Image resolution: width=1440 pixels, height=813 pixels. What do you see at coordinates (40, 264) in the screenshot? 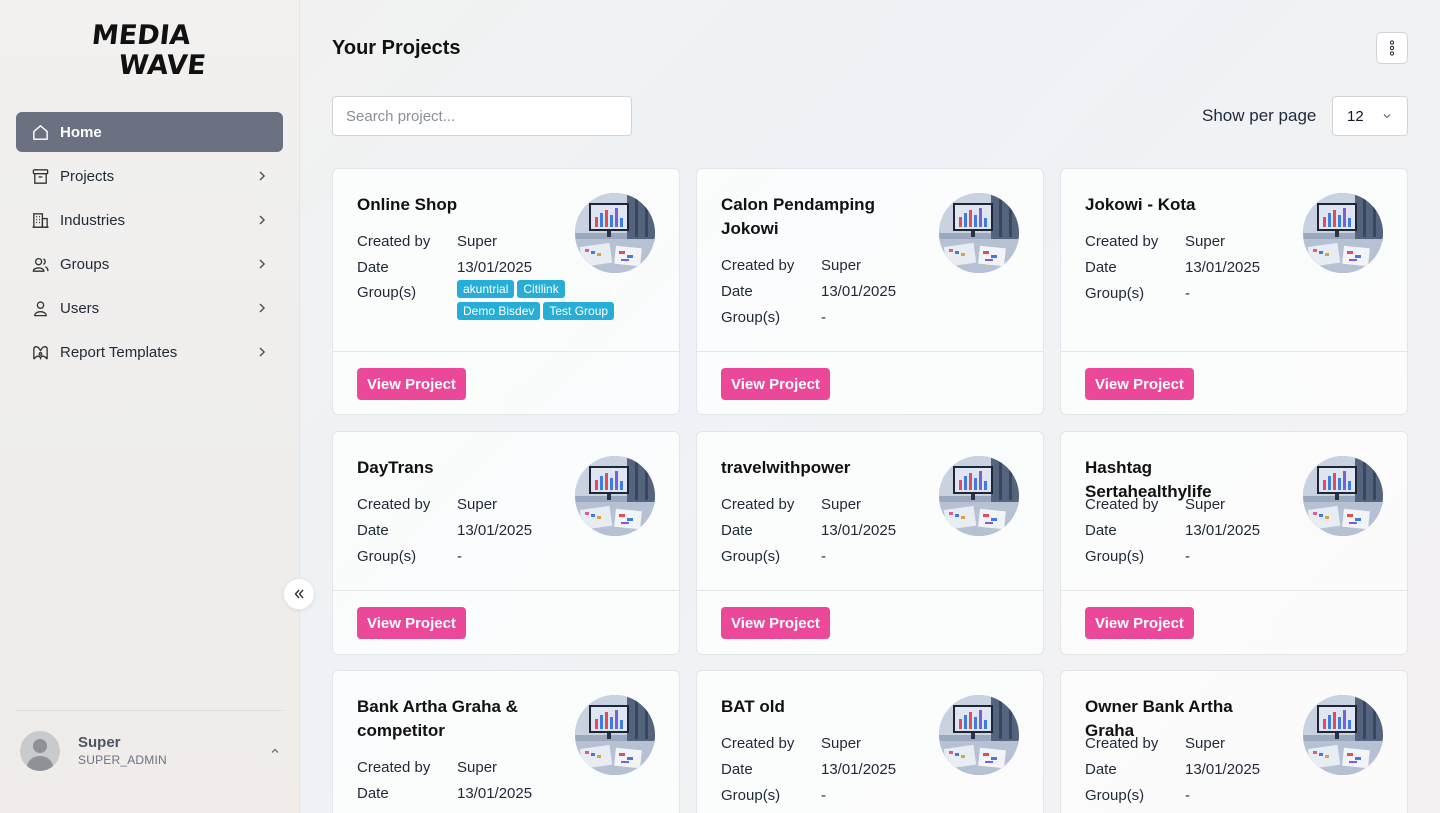
I see `users-icon` at bounding box center [40, 264].